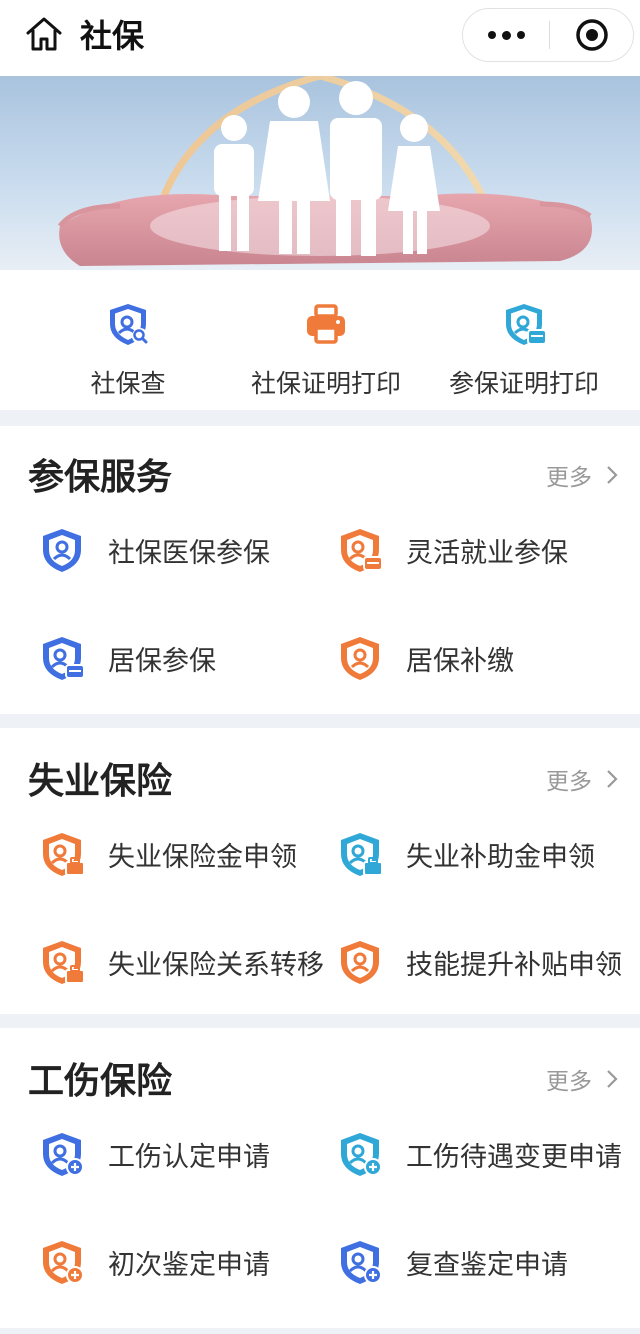 The image size is (640, 1334). Describe the element at coordinates (487, 1265) in the screenshot. I see `service-label: 复查鉴定申请` at that location.